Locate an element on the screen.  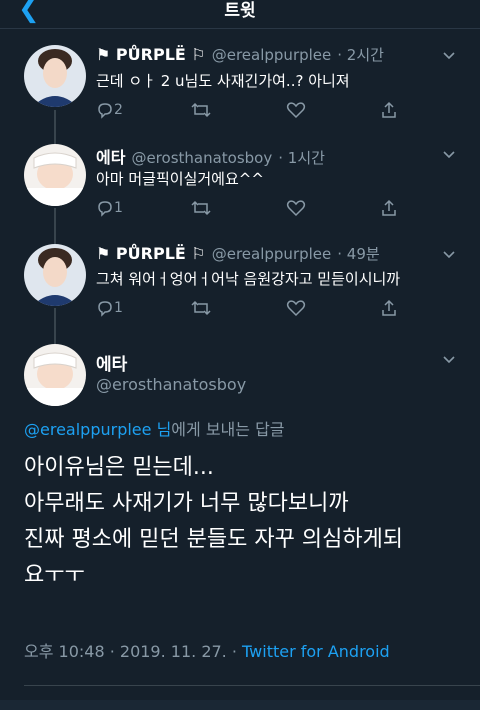
source-link: Twitter for Android is located at coordinates (316, 651).